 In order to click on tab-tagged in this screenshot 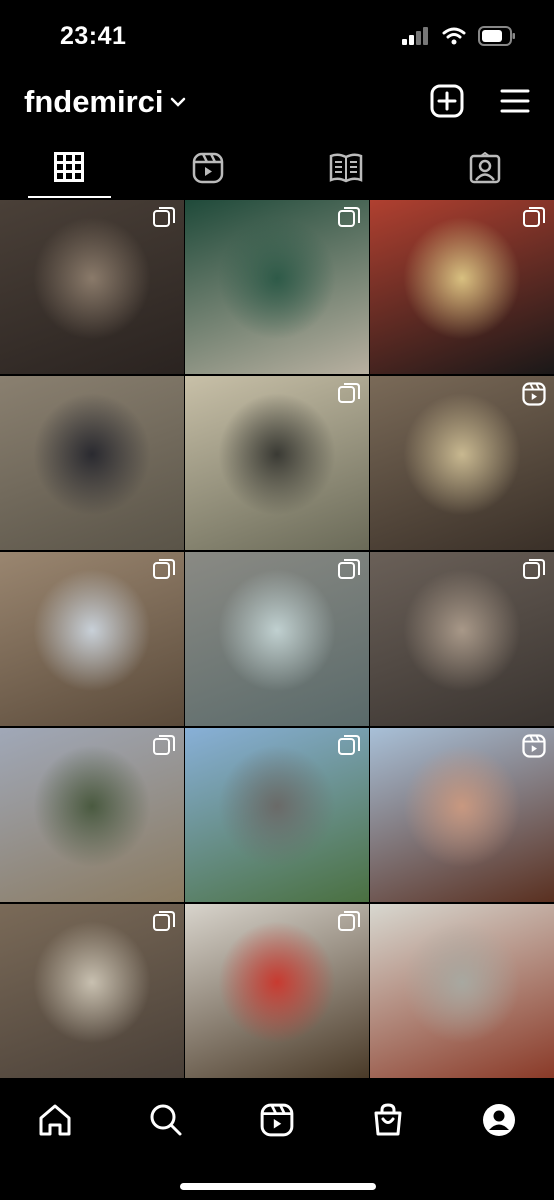, I will do `click(485, 172)`.